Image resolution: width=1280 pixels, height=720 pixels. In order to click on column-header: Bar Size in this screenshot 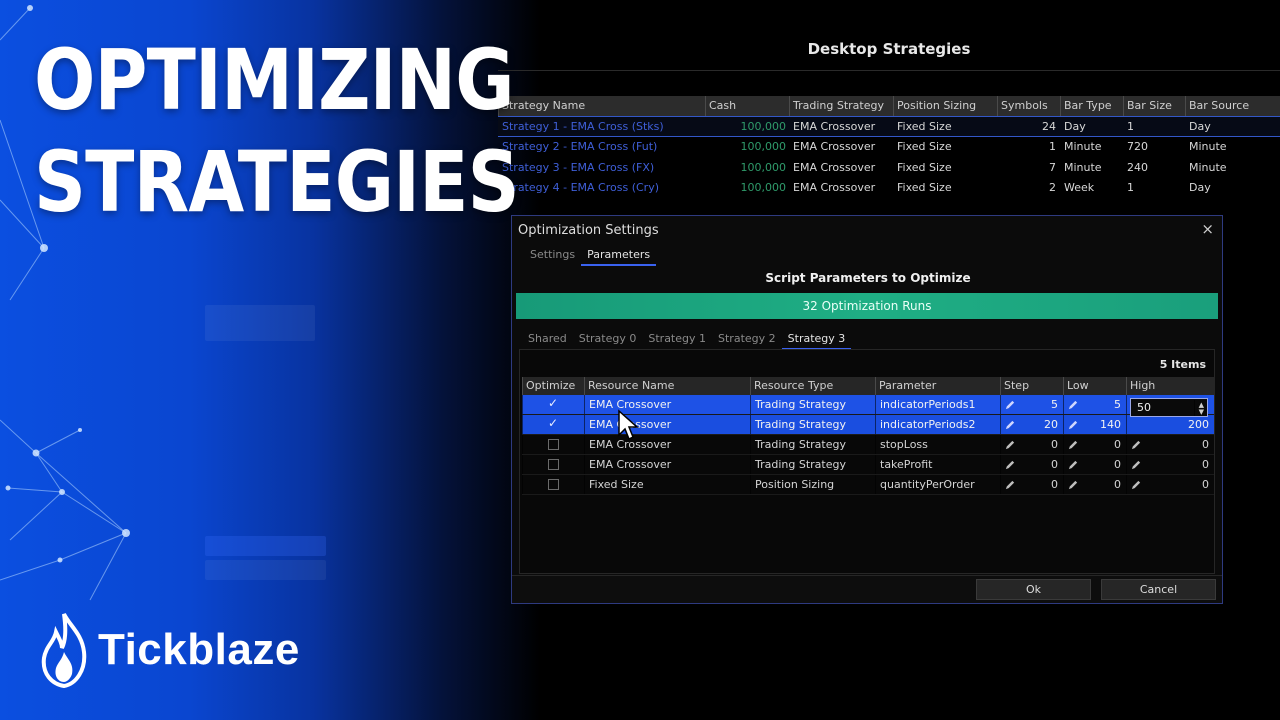, I will do `click(1154, 106)`.